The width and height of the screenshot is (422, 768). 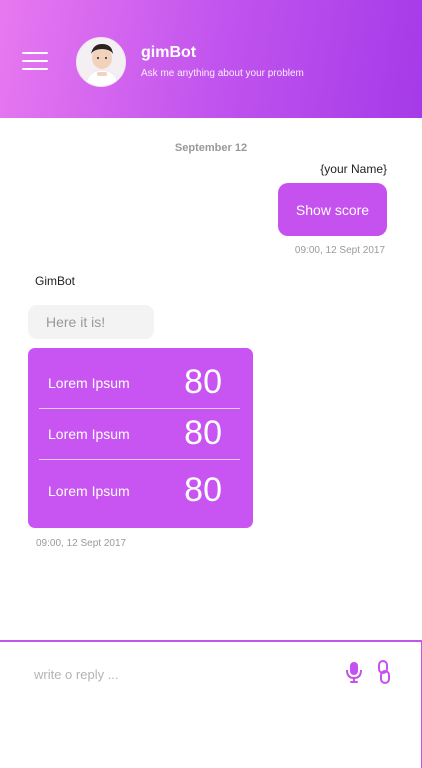 What do you see at coordinates (91, 322) in the screenshot?
I see `bot-message-bubble: Here it is!` at bounding box center [91, 322].